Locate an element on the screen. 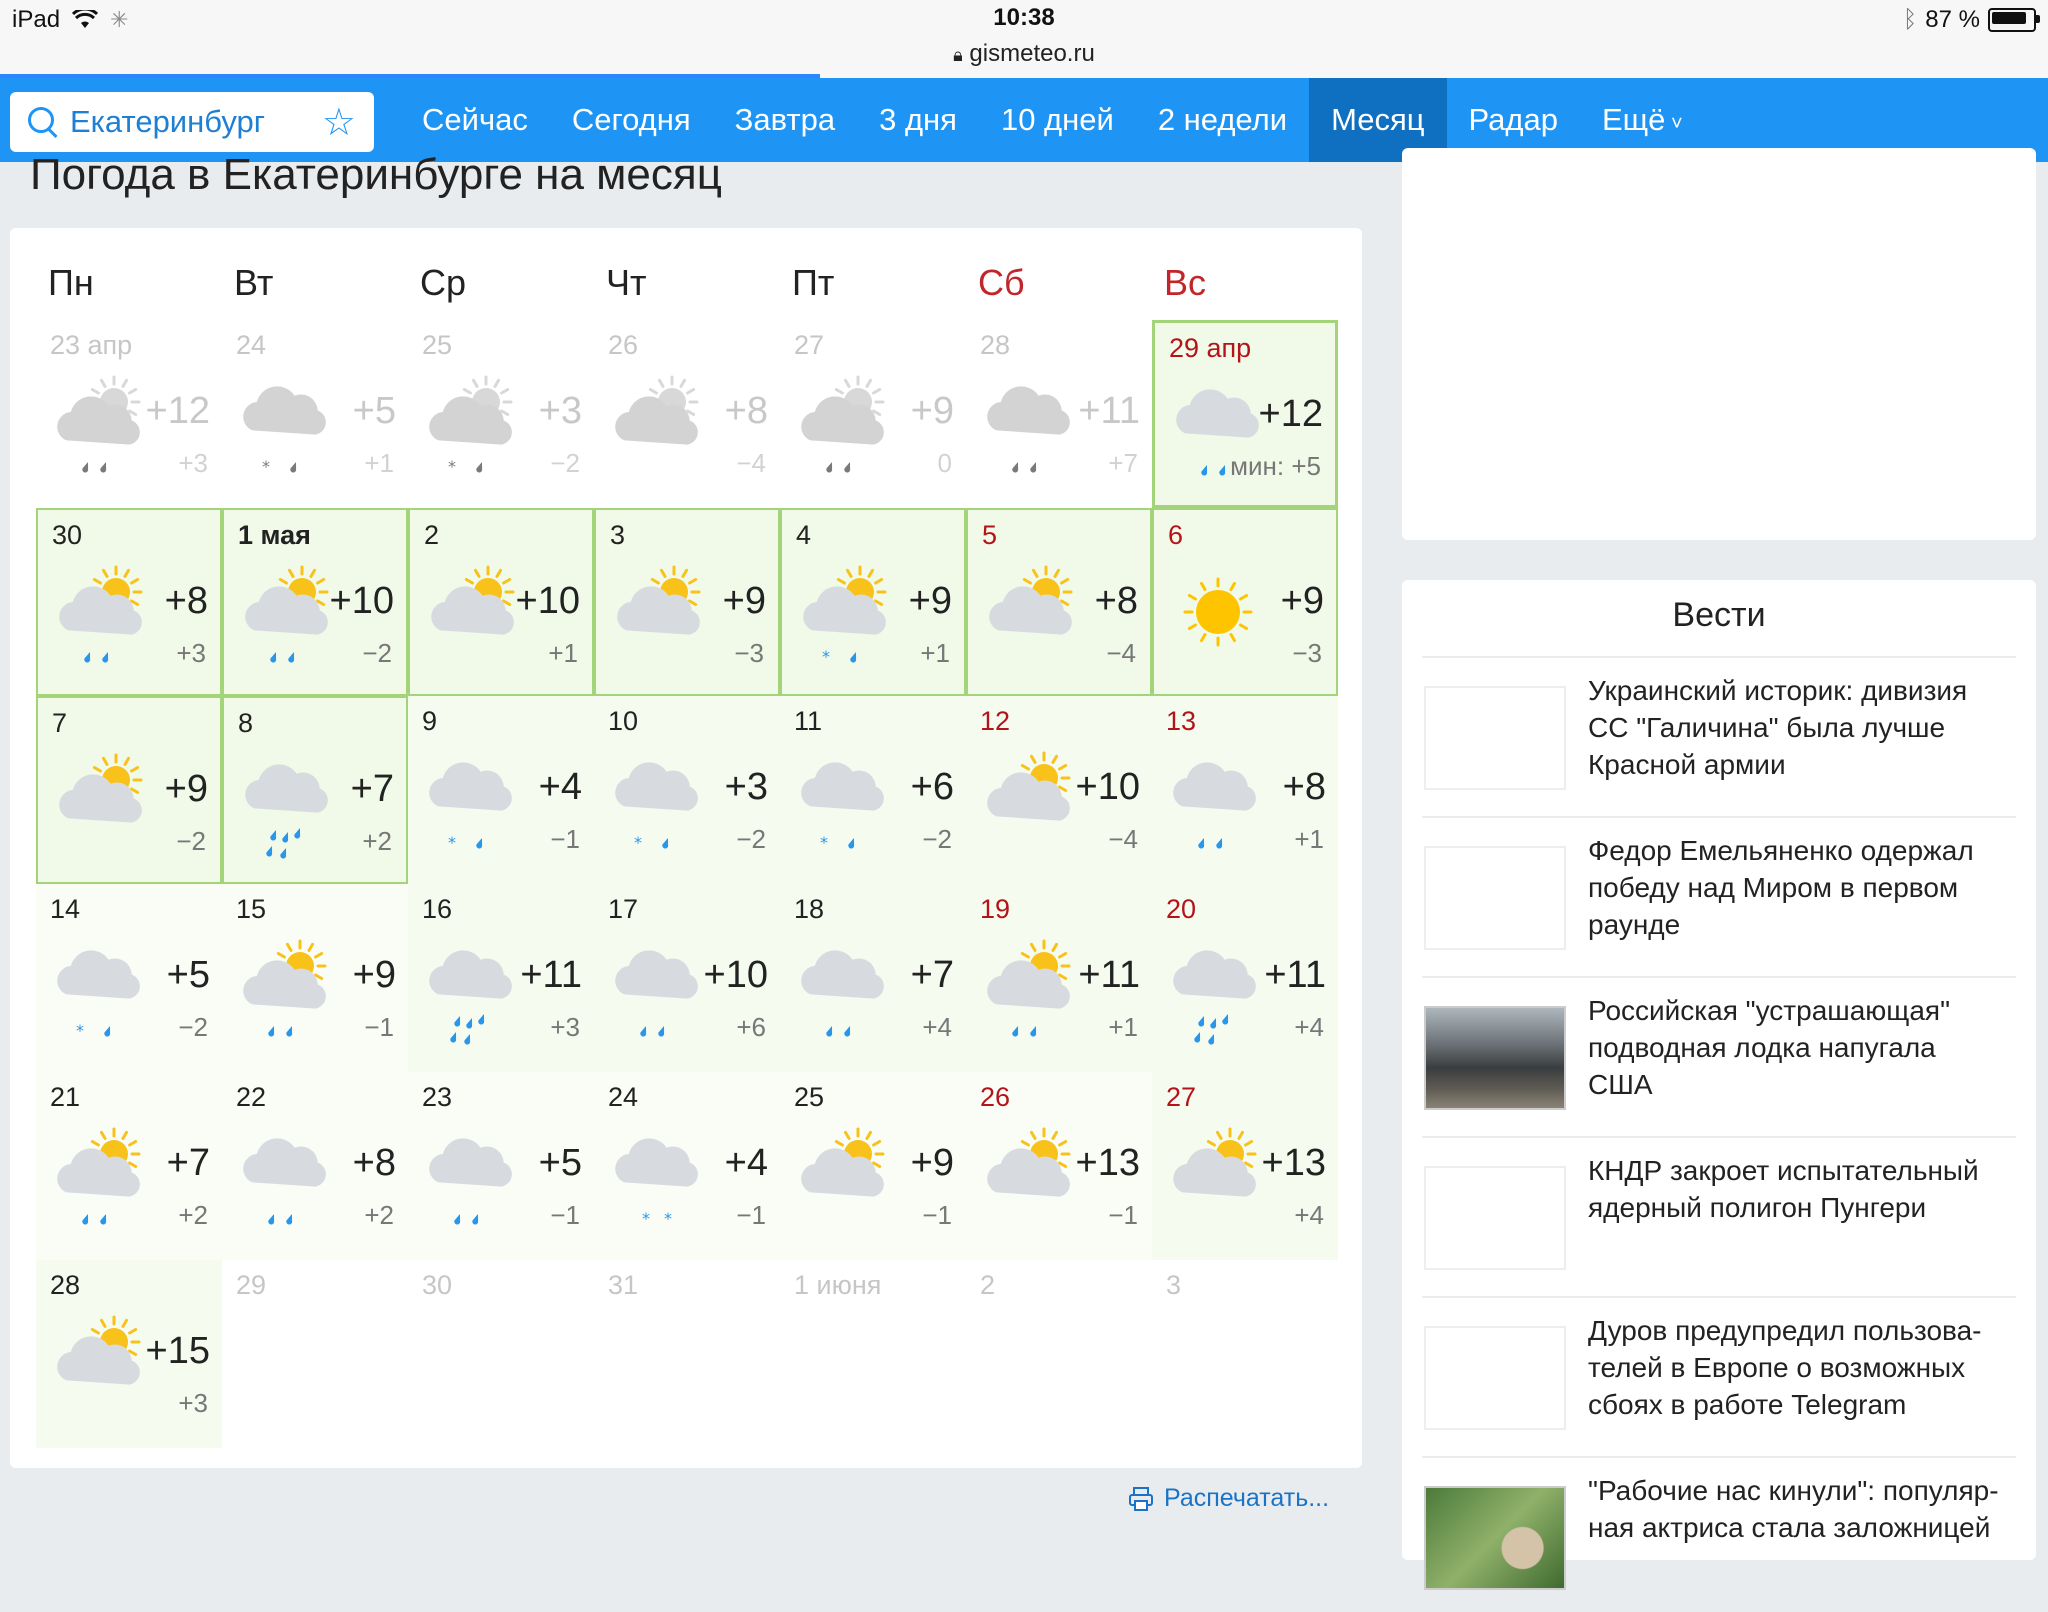 The image size is (2048, 1612). day-date: 6 is located at coordinates (1176, 535).